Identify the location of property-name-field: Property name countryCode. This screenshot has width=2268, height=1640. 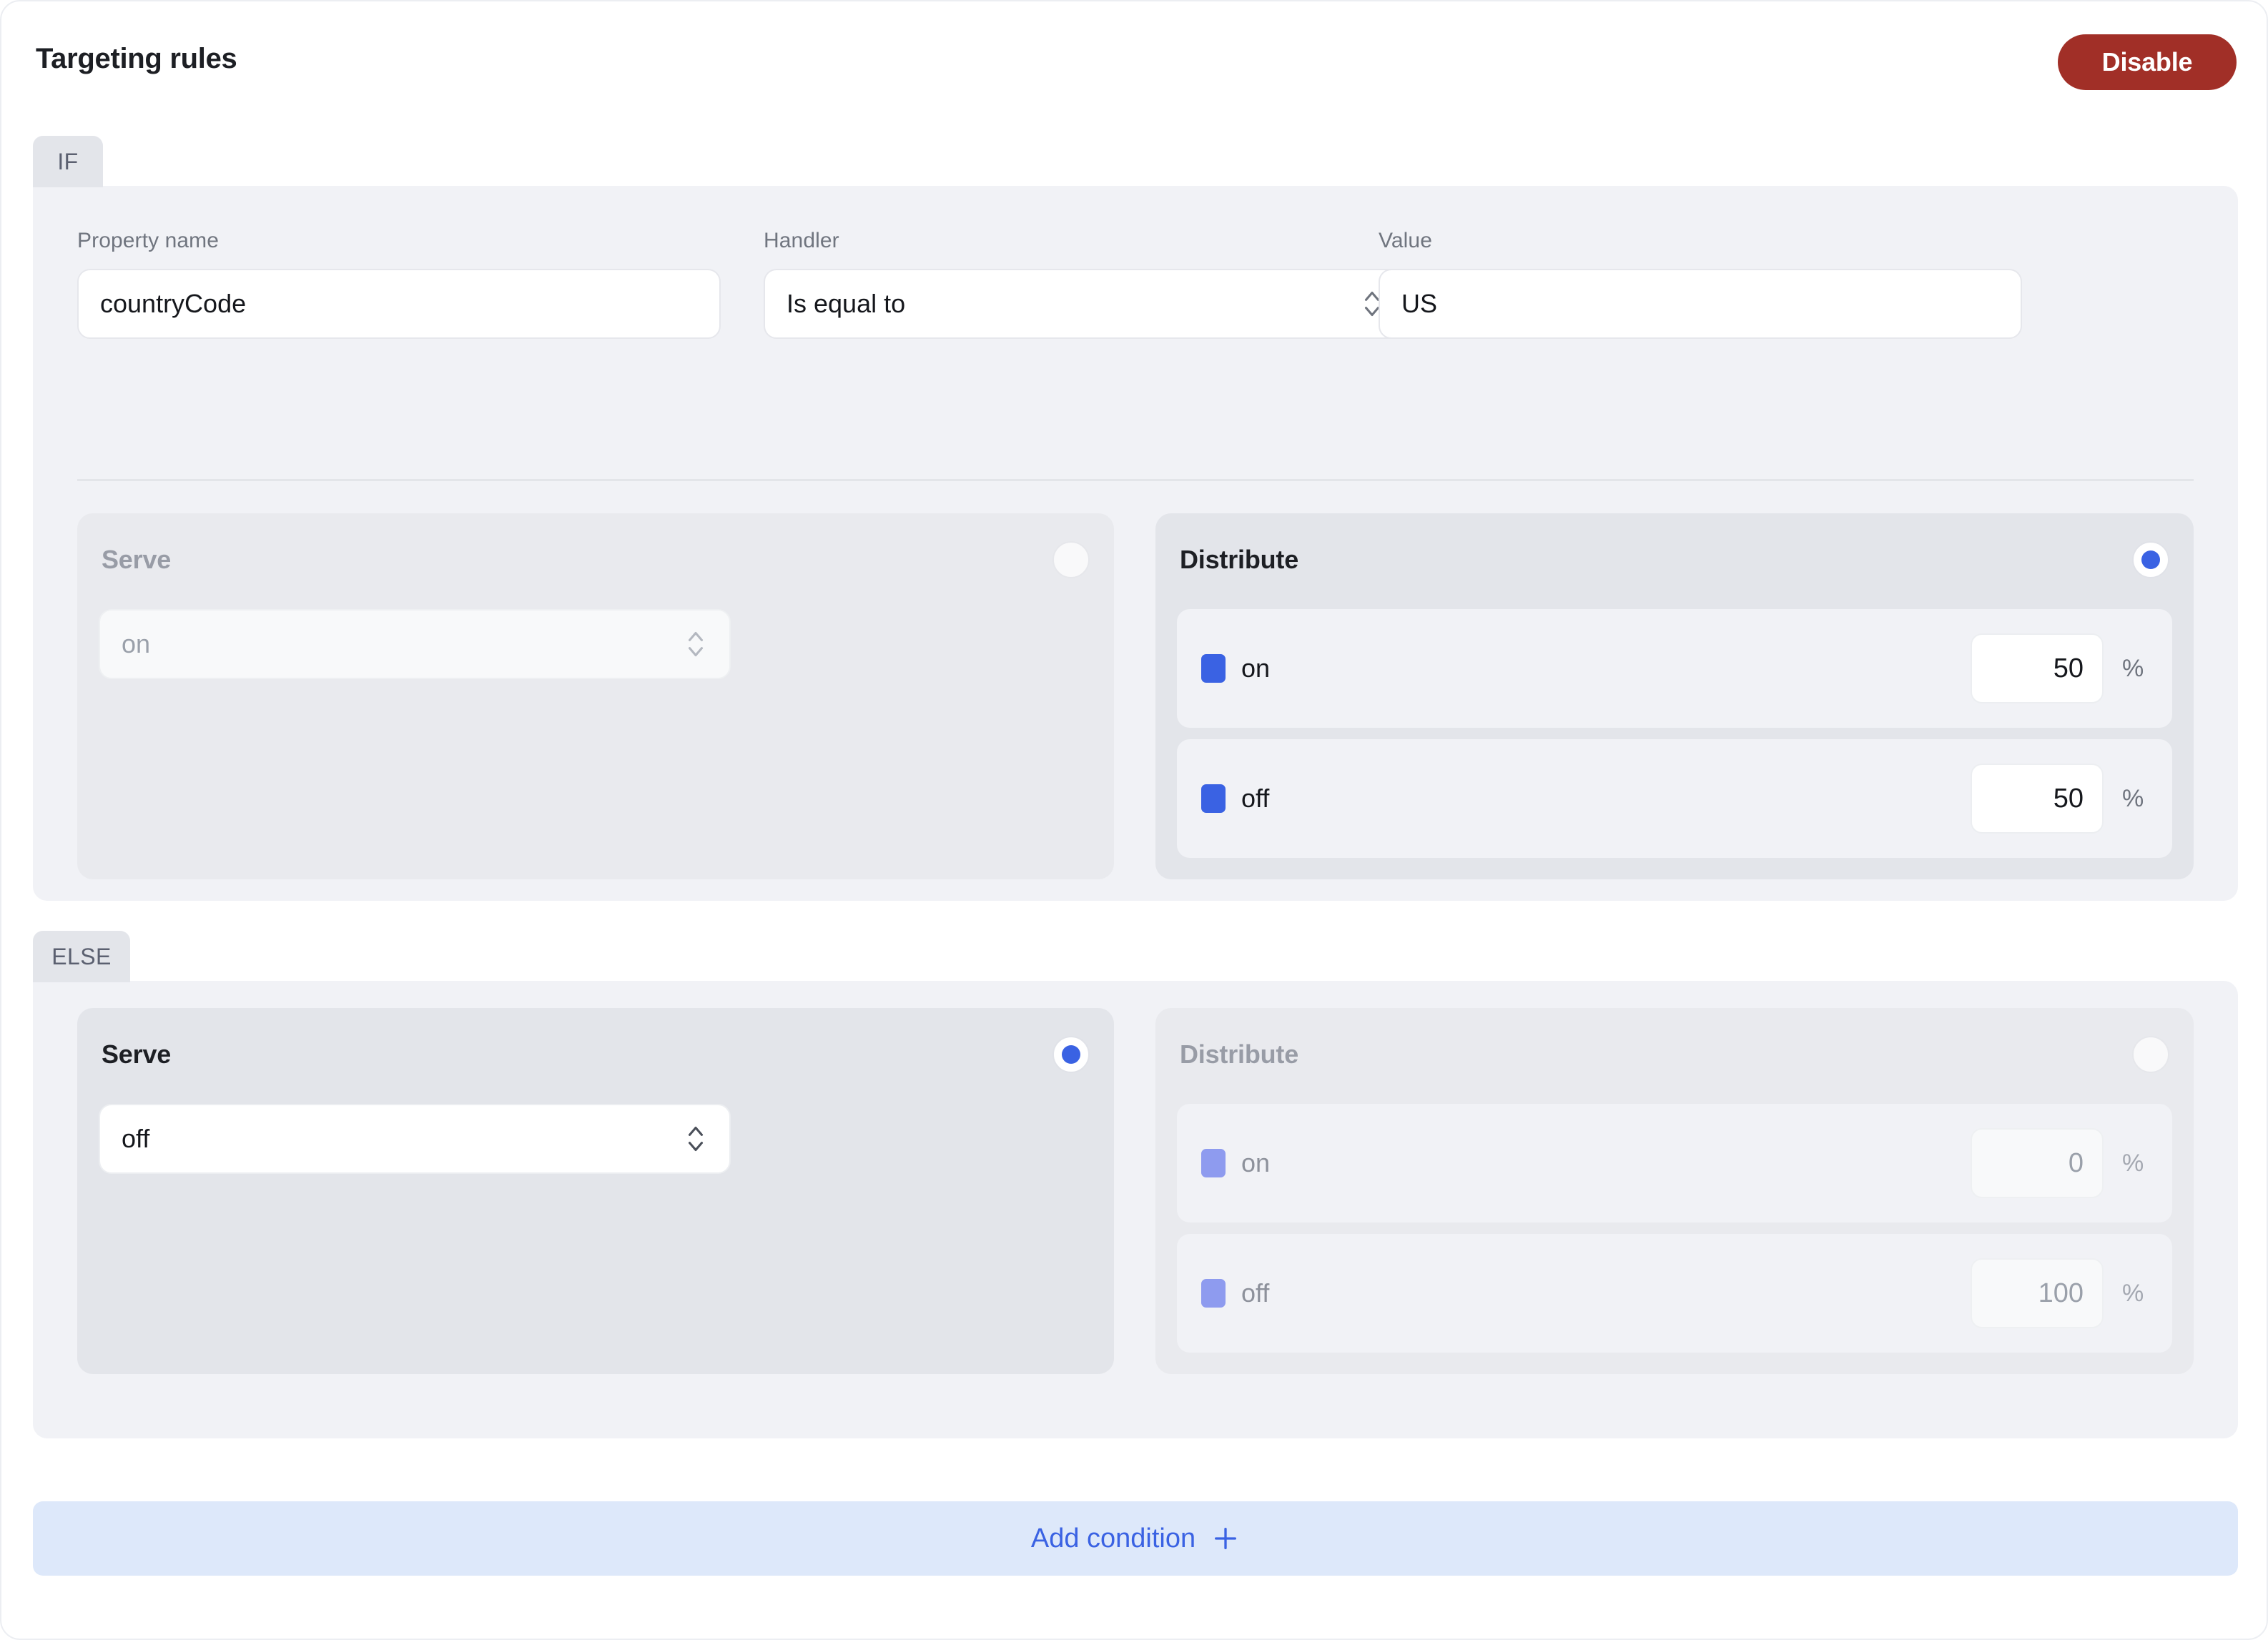
(399, 284).